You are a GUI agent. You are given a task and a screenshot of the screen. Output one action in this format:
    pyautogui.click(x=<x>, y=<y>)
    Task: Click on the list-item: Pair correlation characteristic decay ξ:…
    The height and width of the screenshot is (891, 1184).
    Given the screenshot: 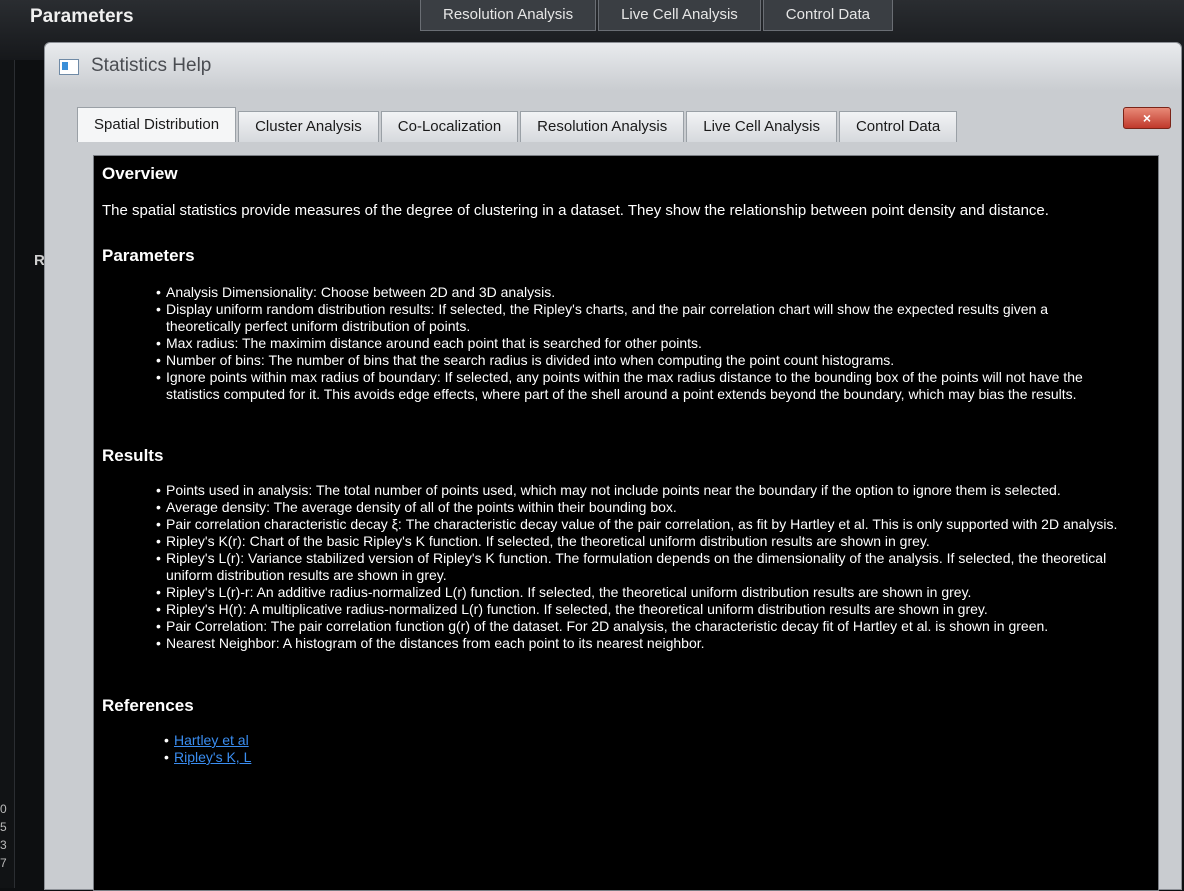 What is the action you would take?
    pyautogui.click(x=641, y=524)
    